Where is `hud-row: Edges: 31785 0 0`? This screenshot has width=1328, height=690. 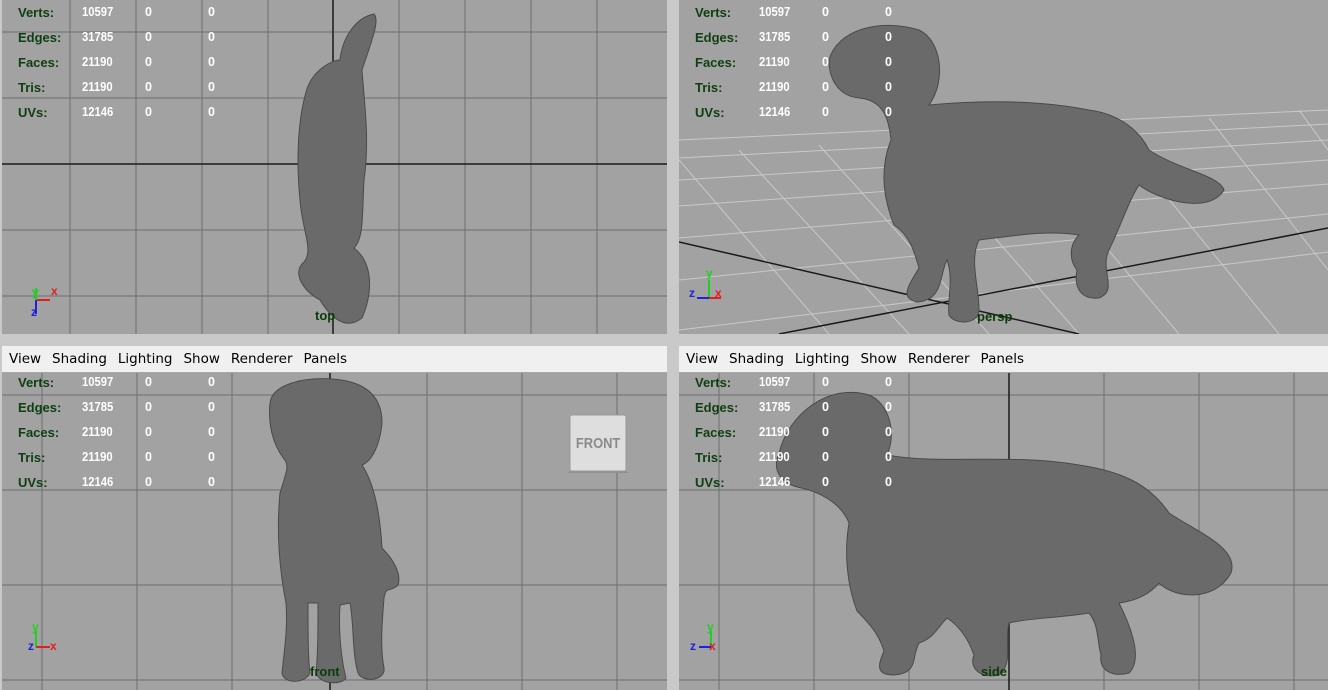 hud-row: Edges: 31785 0 0 is located at coordinates (821, 407).